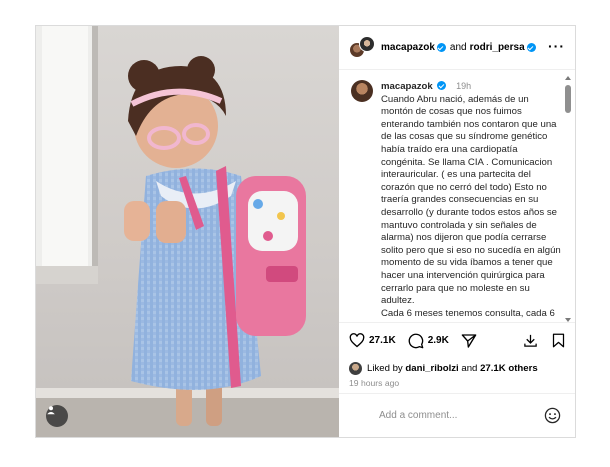 The height and width of the screenshot is (467, 610). Describe the element at coordinates (357, 340) in the screenshot. I see `heart-icon` at that location.